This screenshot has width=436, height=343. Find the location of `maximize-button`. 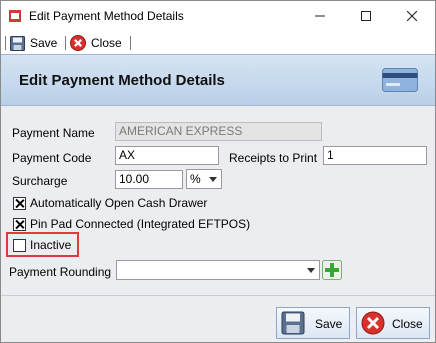

maximize-button is located at coordinates (365, 16).